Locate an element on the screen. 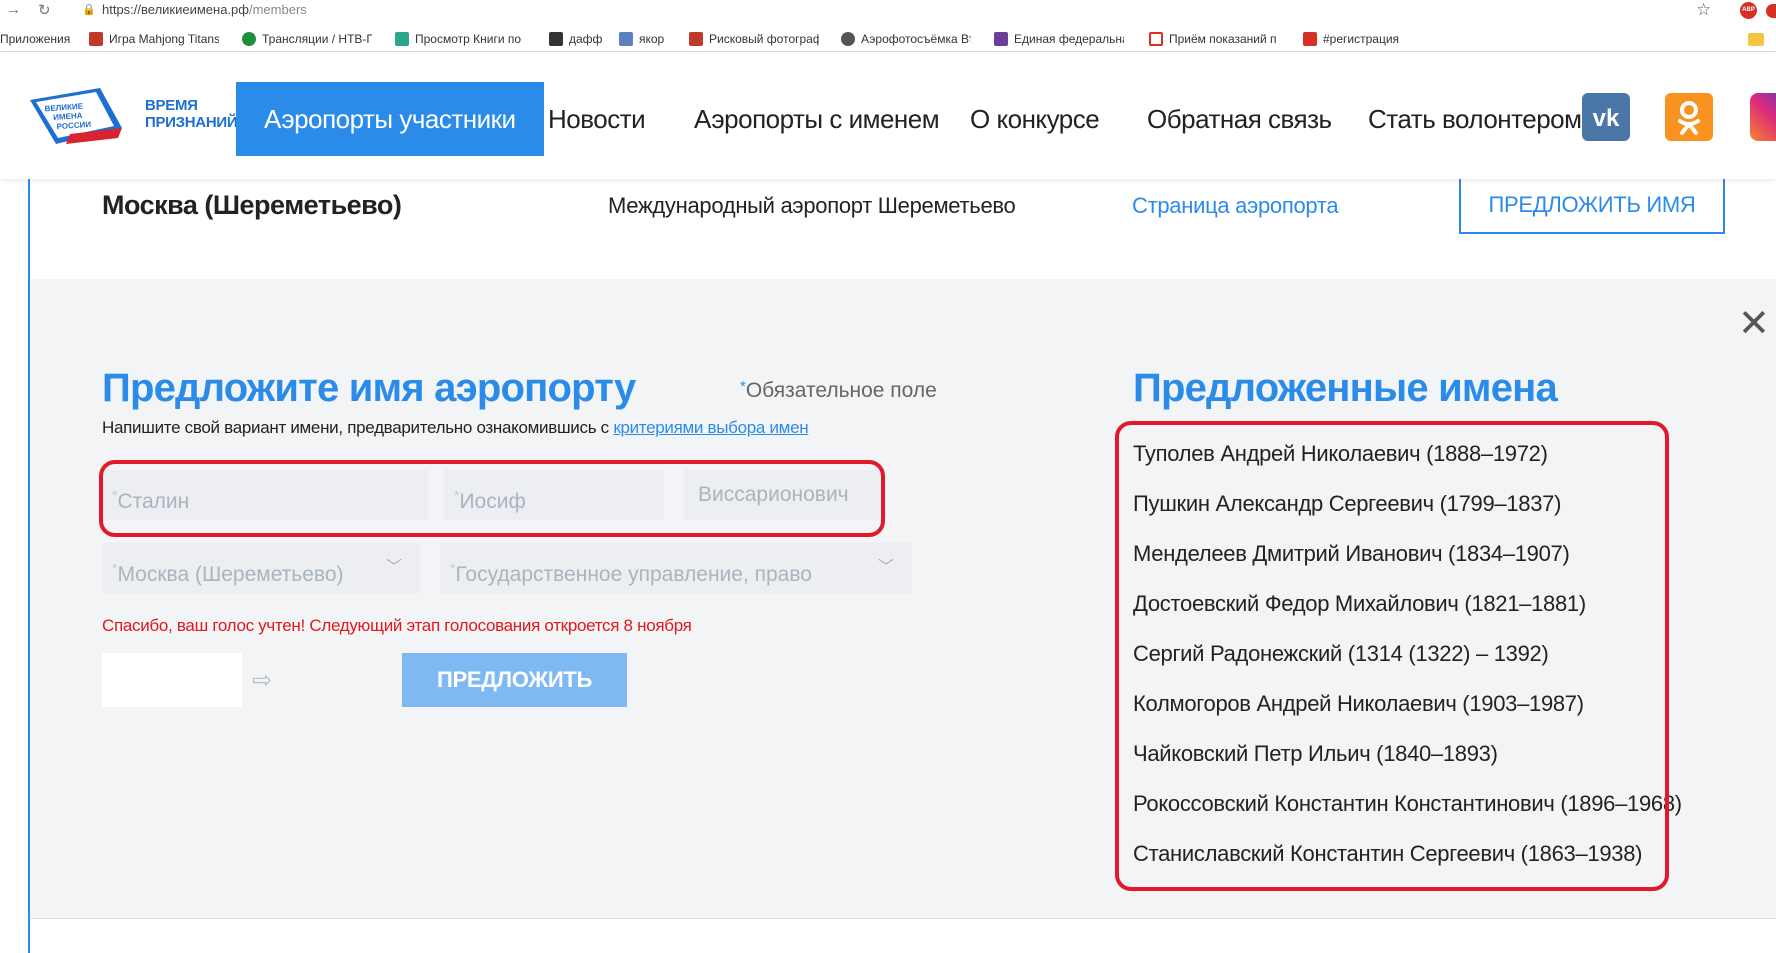 The image size is (1776, 953). logo-caption-line1: ВРЕМЯ is located at coordinates (171, 105).